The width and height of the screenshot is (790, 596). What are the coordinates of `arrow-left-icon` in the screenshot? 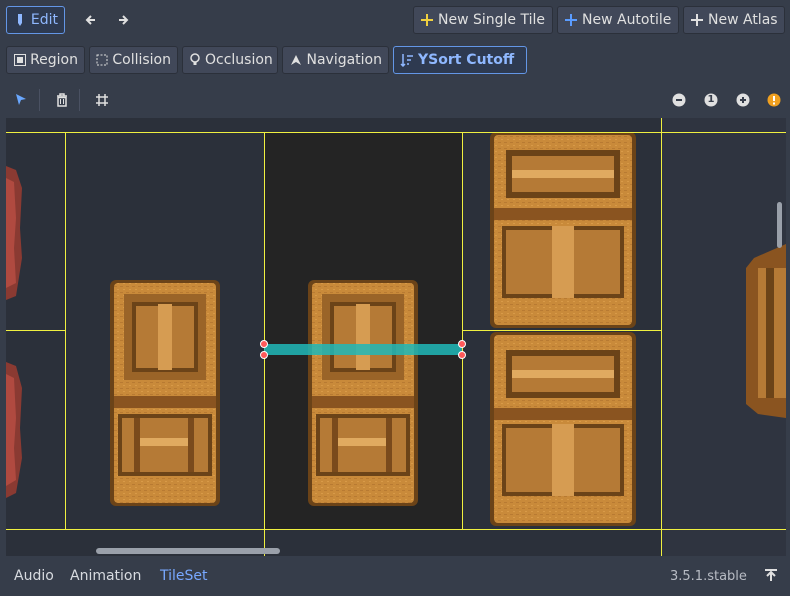 It's located at (91, 20).